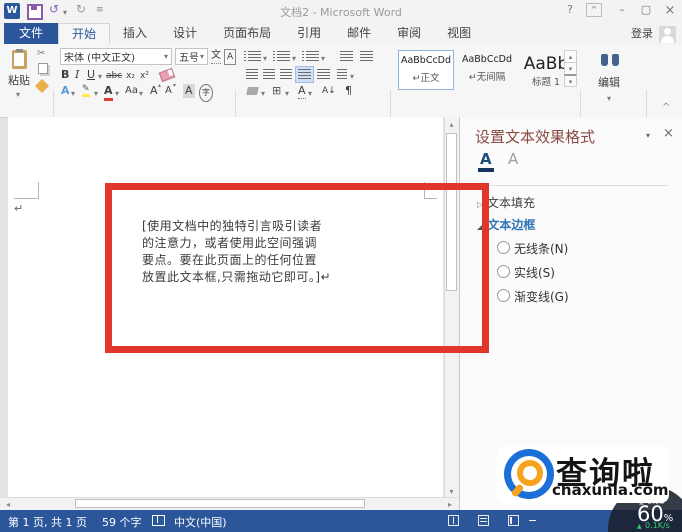  Describe the element at coordinates (348, 91) in the screenshot. I see `show-marks-icon: ¶` at that location.